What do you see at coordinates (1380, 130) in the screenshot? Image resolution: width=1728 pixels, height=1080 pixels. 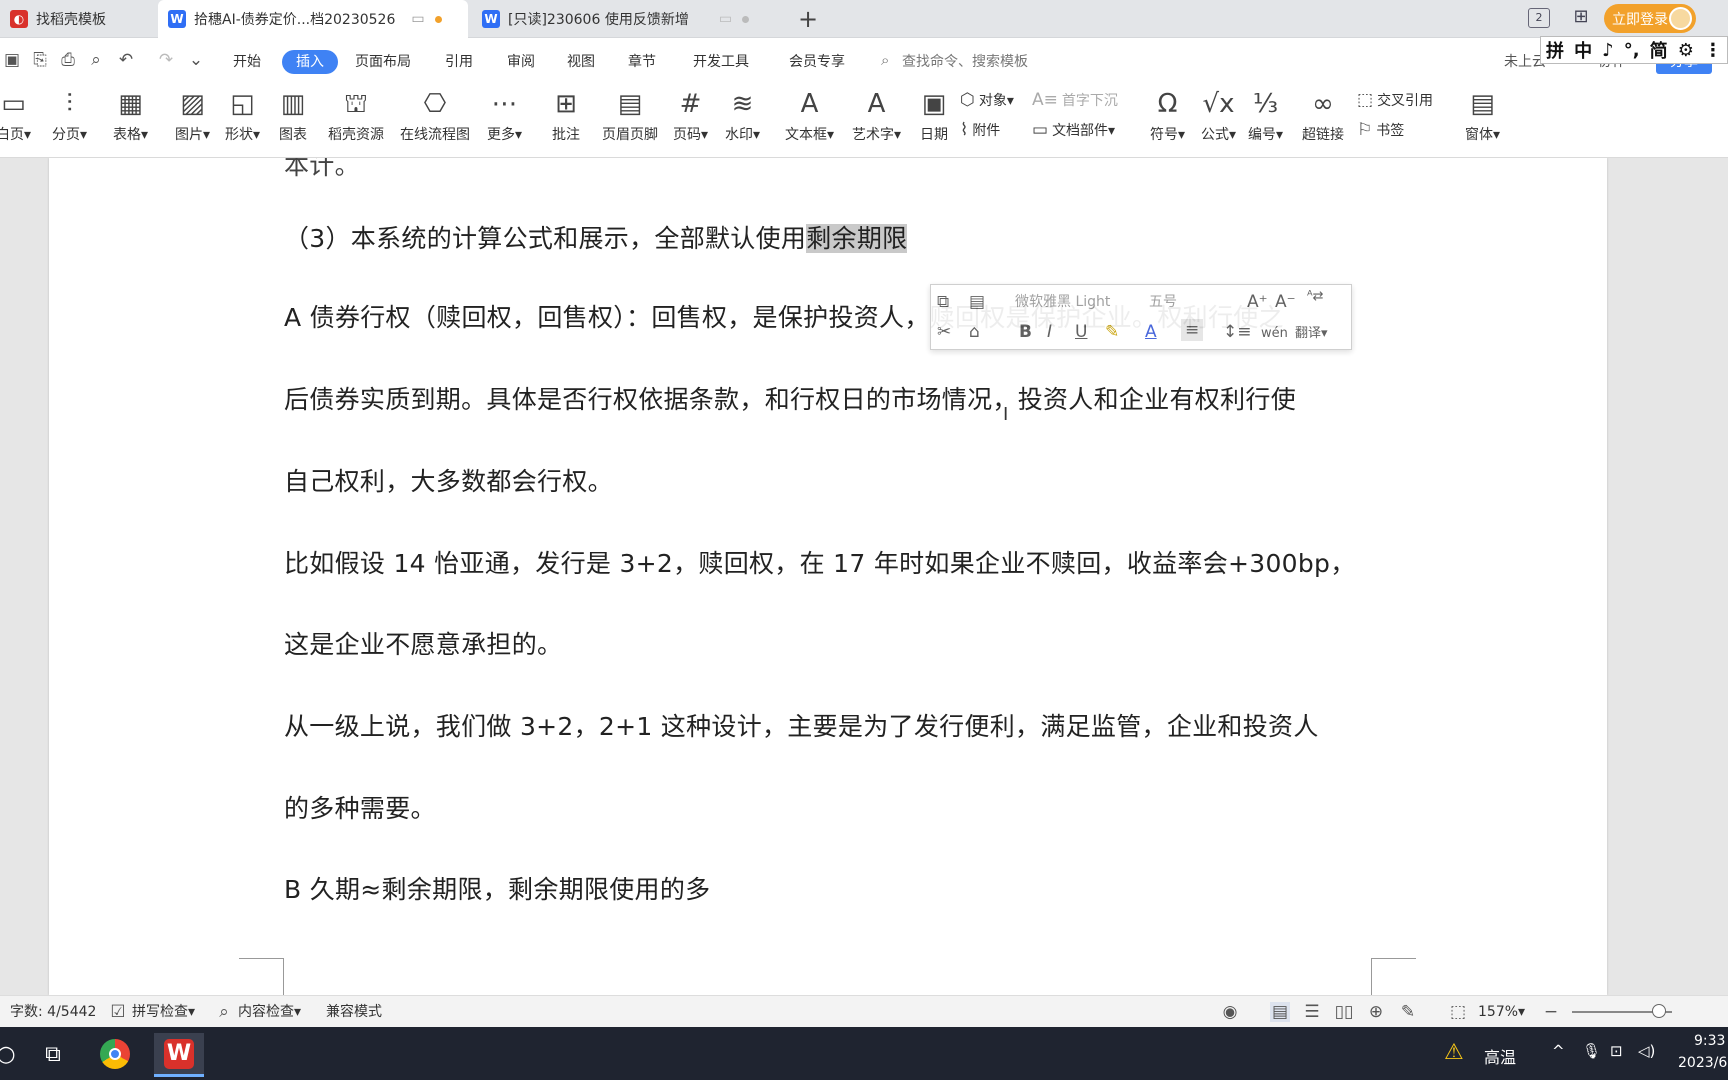 I see `bookmark-button: ⚐ 书签` at bounding box center [1380, 130].